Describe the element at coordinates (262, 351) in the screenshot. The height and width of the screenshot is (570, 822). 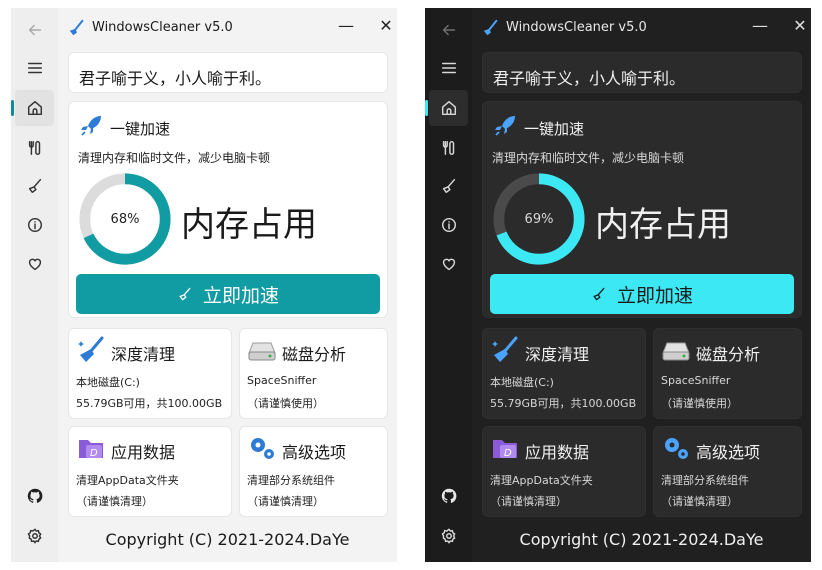
I see `hard-drive-icon` at that location.